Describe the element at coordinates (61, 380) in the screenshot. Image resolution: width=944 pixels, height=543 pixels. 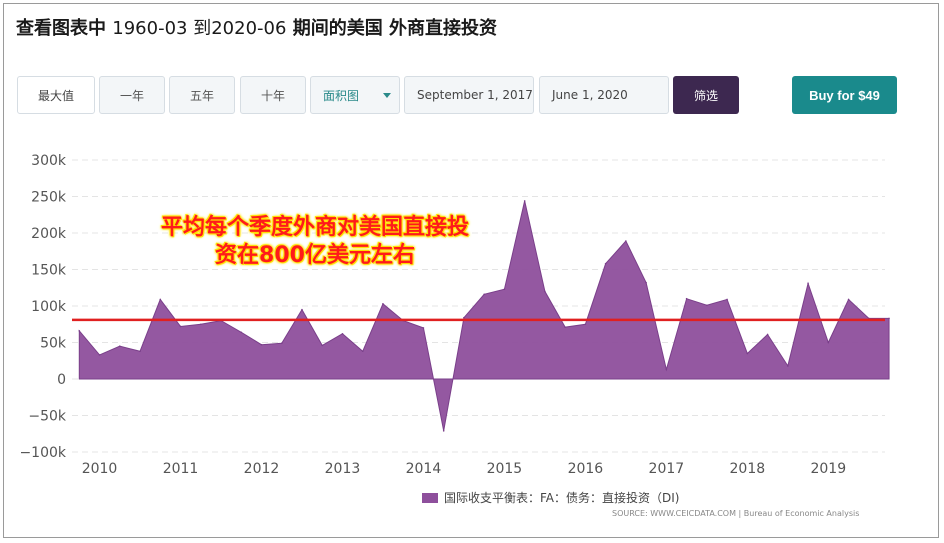
I see `y-tick-label: 0` at that location.